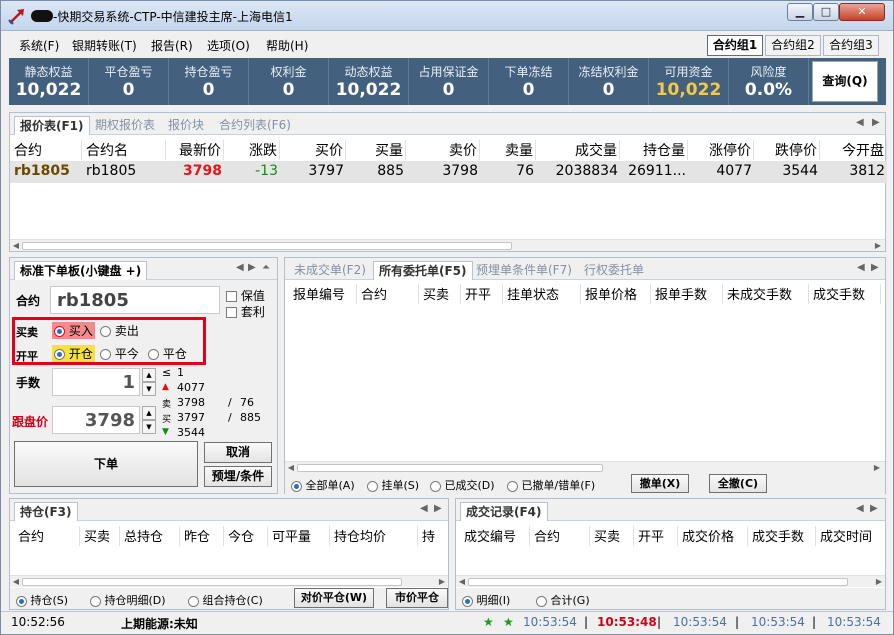 The height and width of the screenshot is (635, 894). I want to click on open-radio: 开仓, so click(73, 353).